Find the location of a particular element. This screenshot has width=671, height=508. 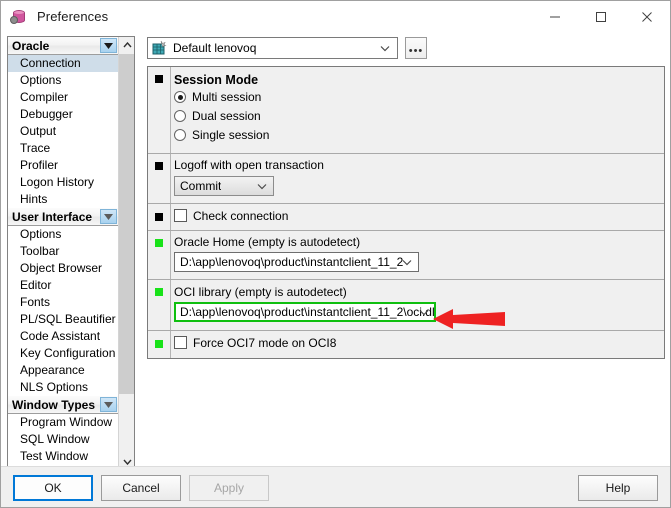

sidebar-item-output: Output is located at coordinates (63, 131).